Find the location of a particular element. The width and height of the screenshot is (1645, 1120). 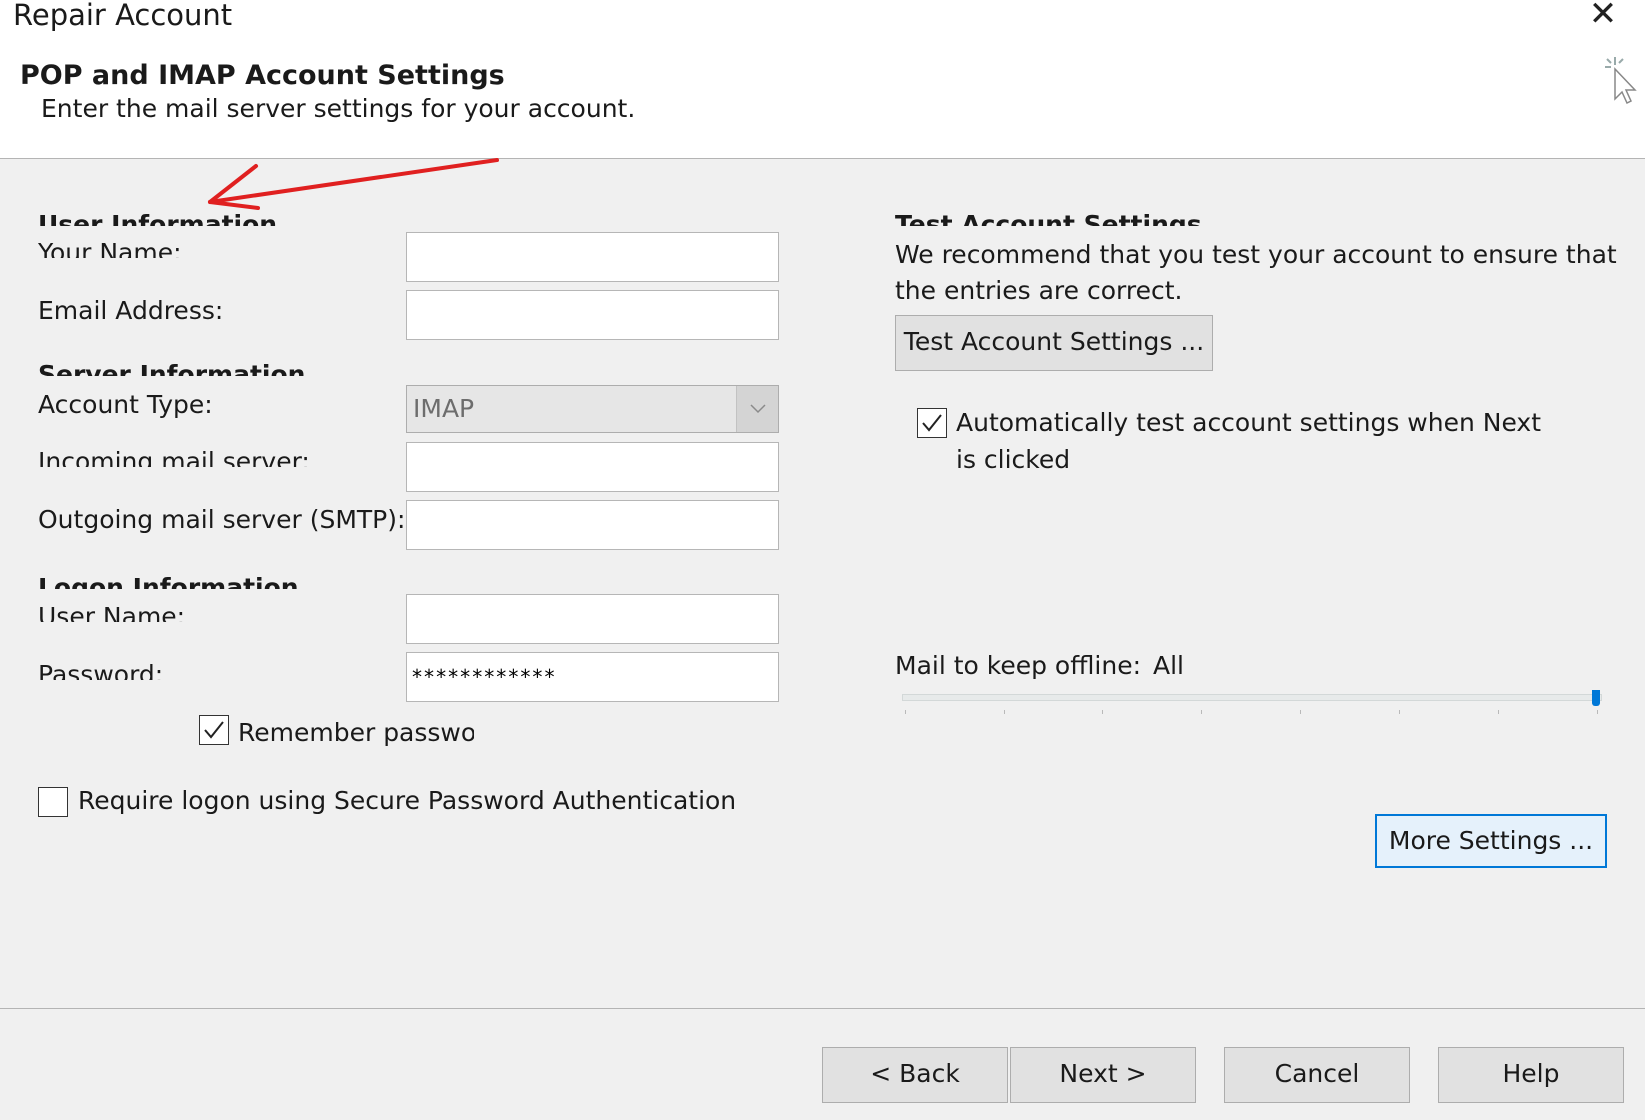

next-button: Next > is located at coordinates (1103, 1075).